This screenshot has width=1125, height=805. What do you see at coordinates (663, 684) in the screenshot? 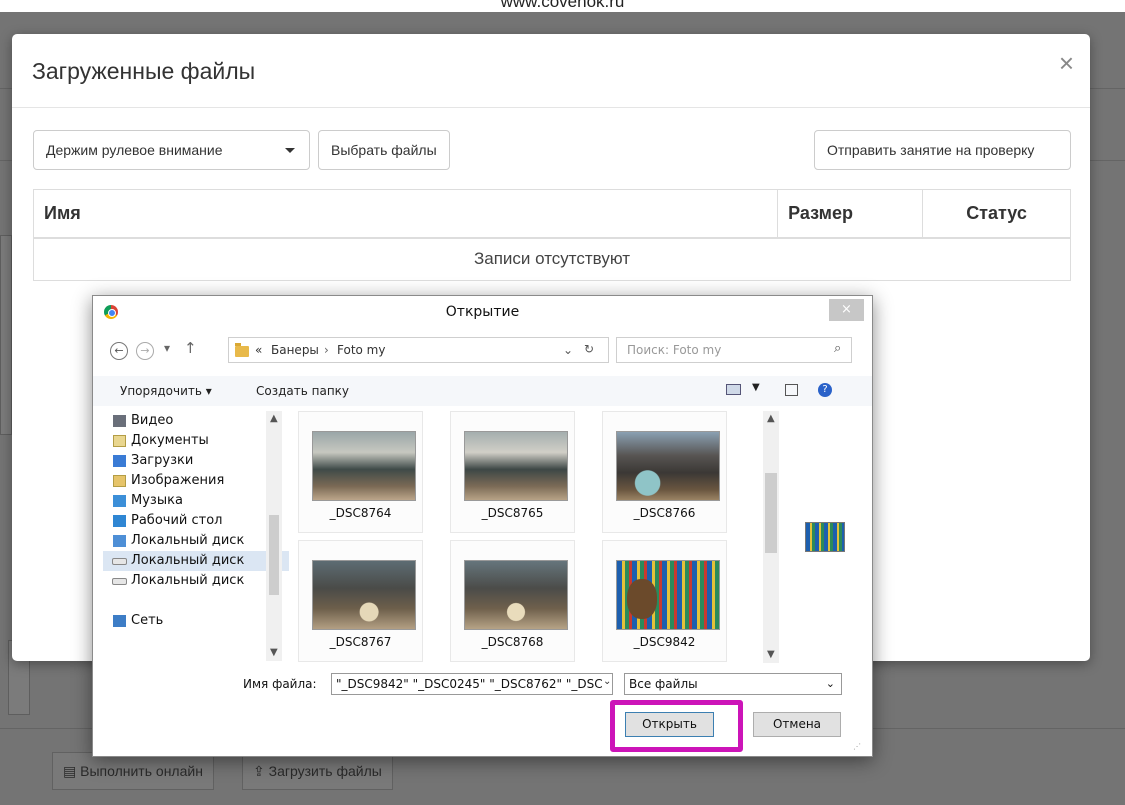
I see `file-type-value: Все файлы` at bounding box center [663, 684].